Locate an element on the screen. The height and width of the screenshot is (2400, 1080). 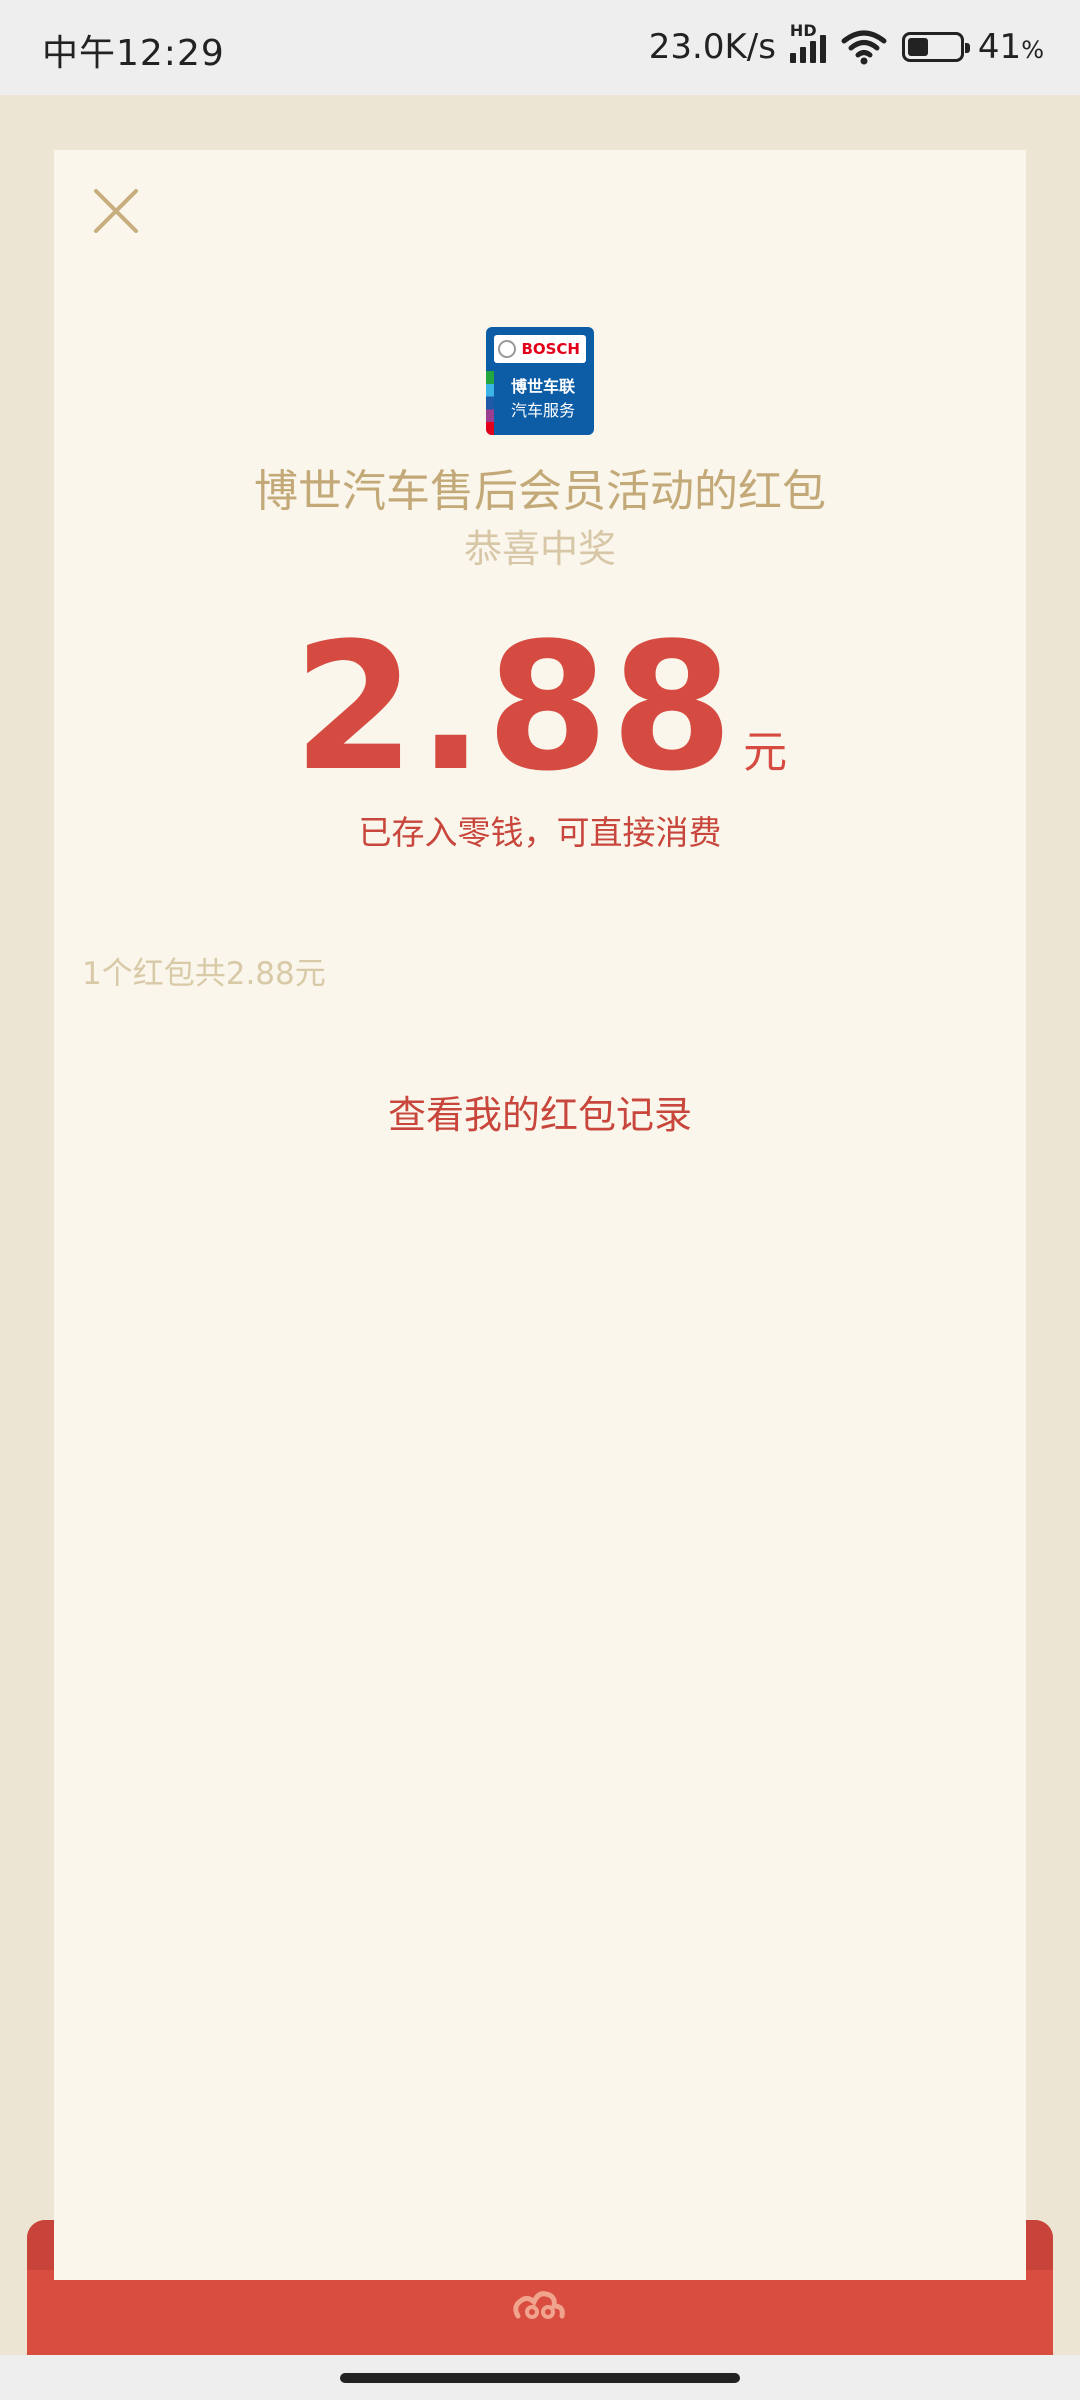
amount-display: 2.88 元 is located at coordinates (540, 708).